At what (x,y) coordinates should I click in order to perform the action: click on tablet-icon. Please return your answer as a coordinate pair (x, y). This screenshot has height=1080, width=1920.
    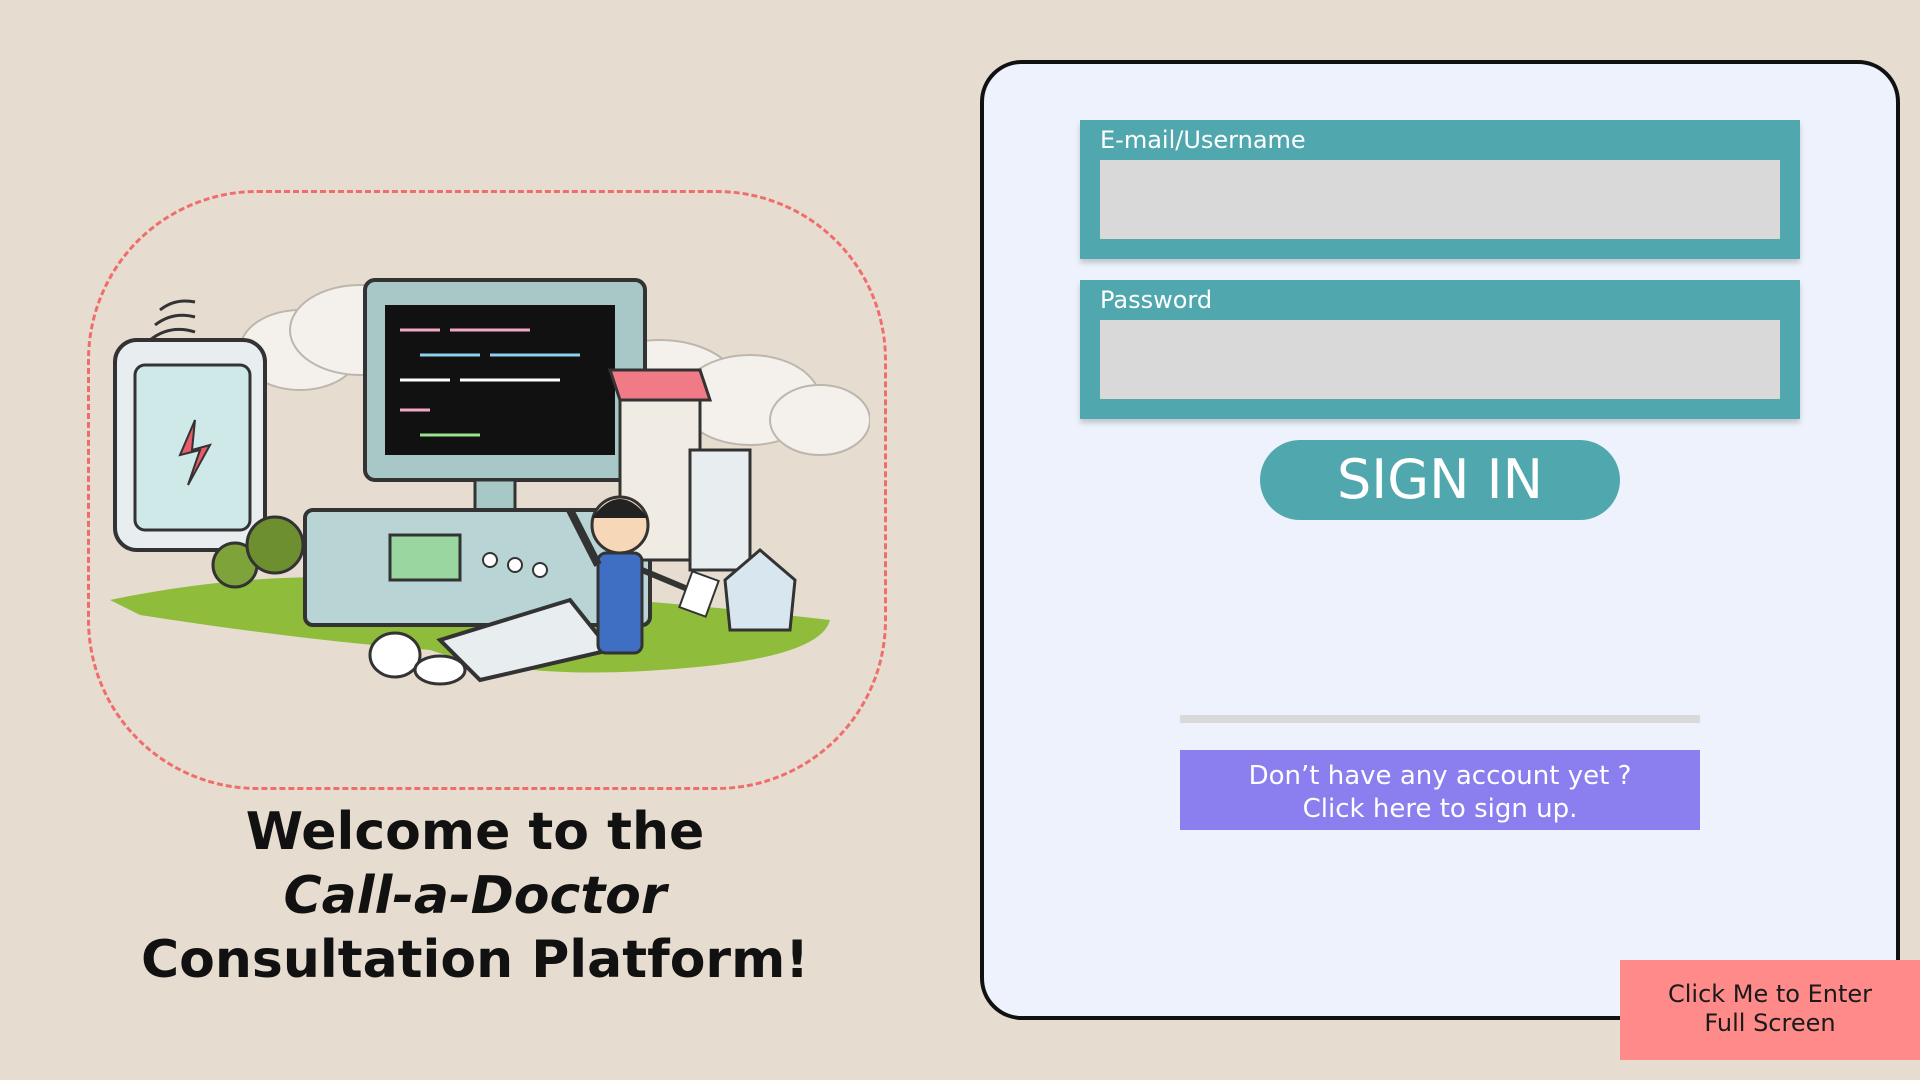
    Looking at the image, I should click on (190, 425).